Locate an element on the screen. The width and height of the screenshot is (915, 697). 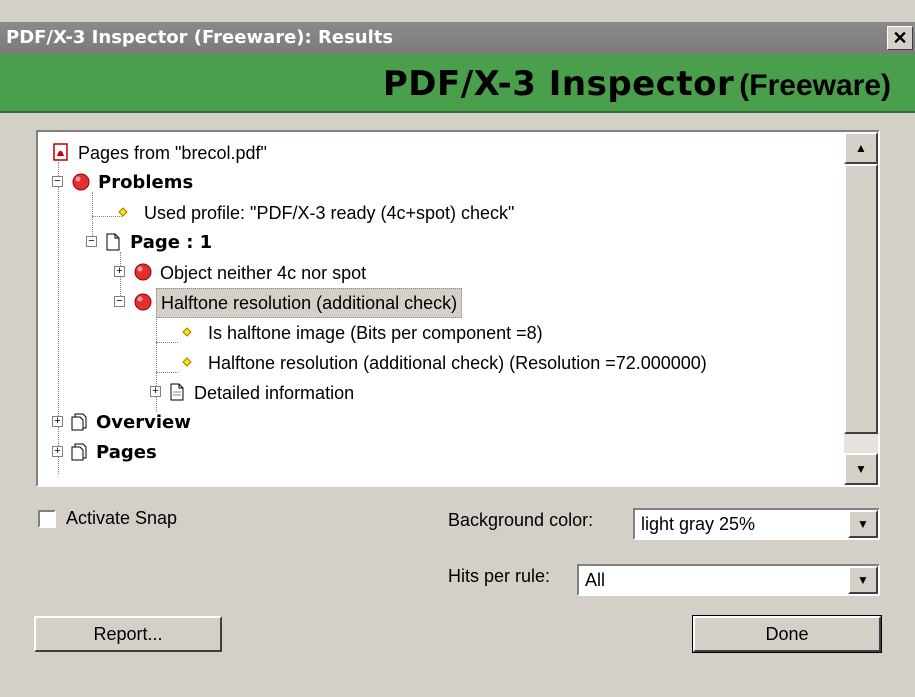
tree-item-label: Halftone resolution (additional check) is located at coordinates (309, 303).